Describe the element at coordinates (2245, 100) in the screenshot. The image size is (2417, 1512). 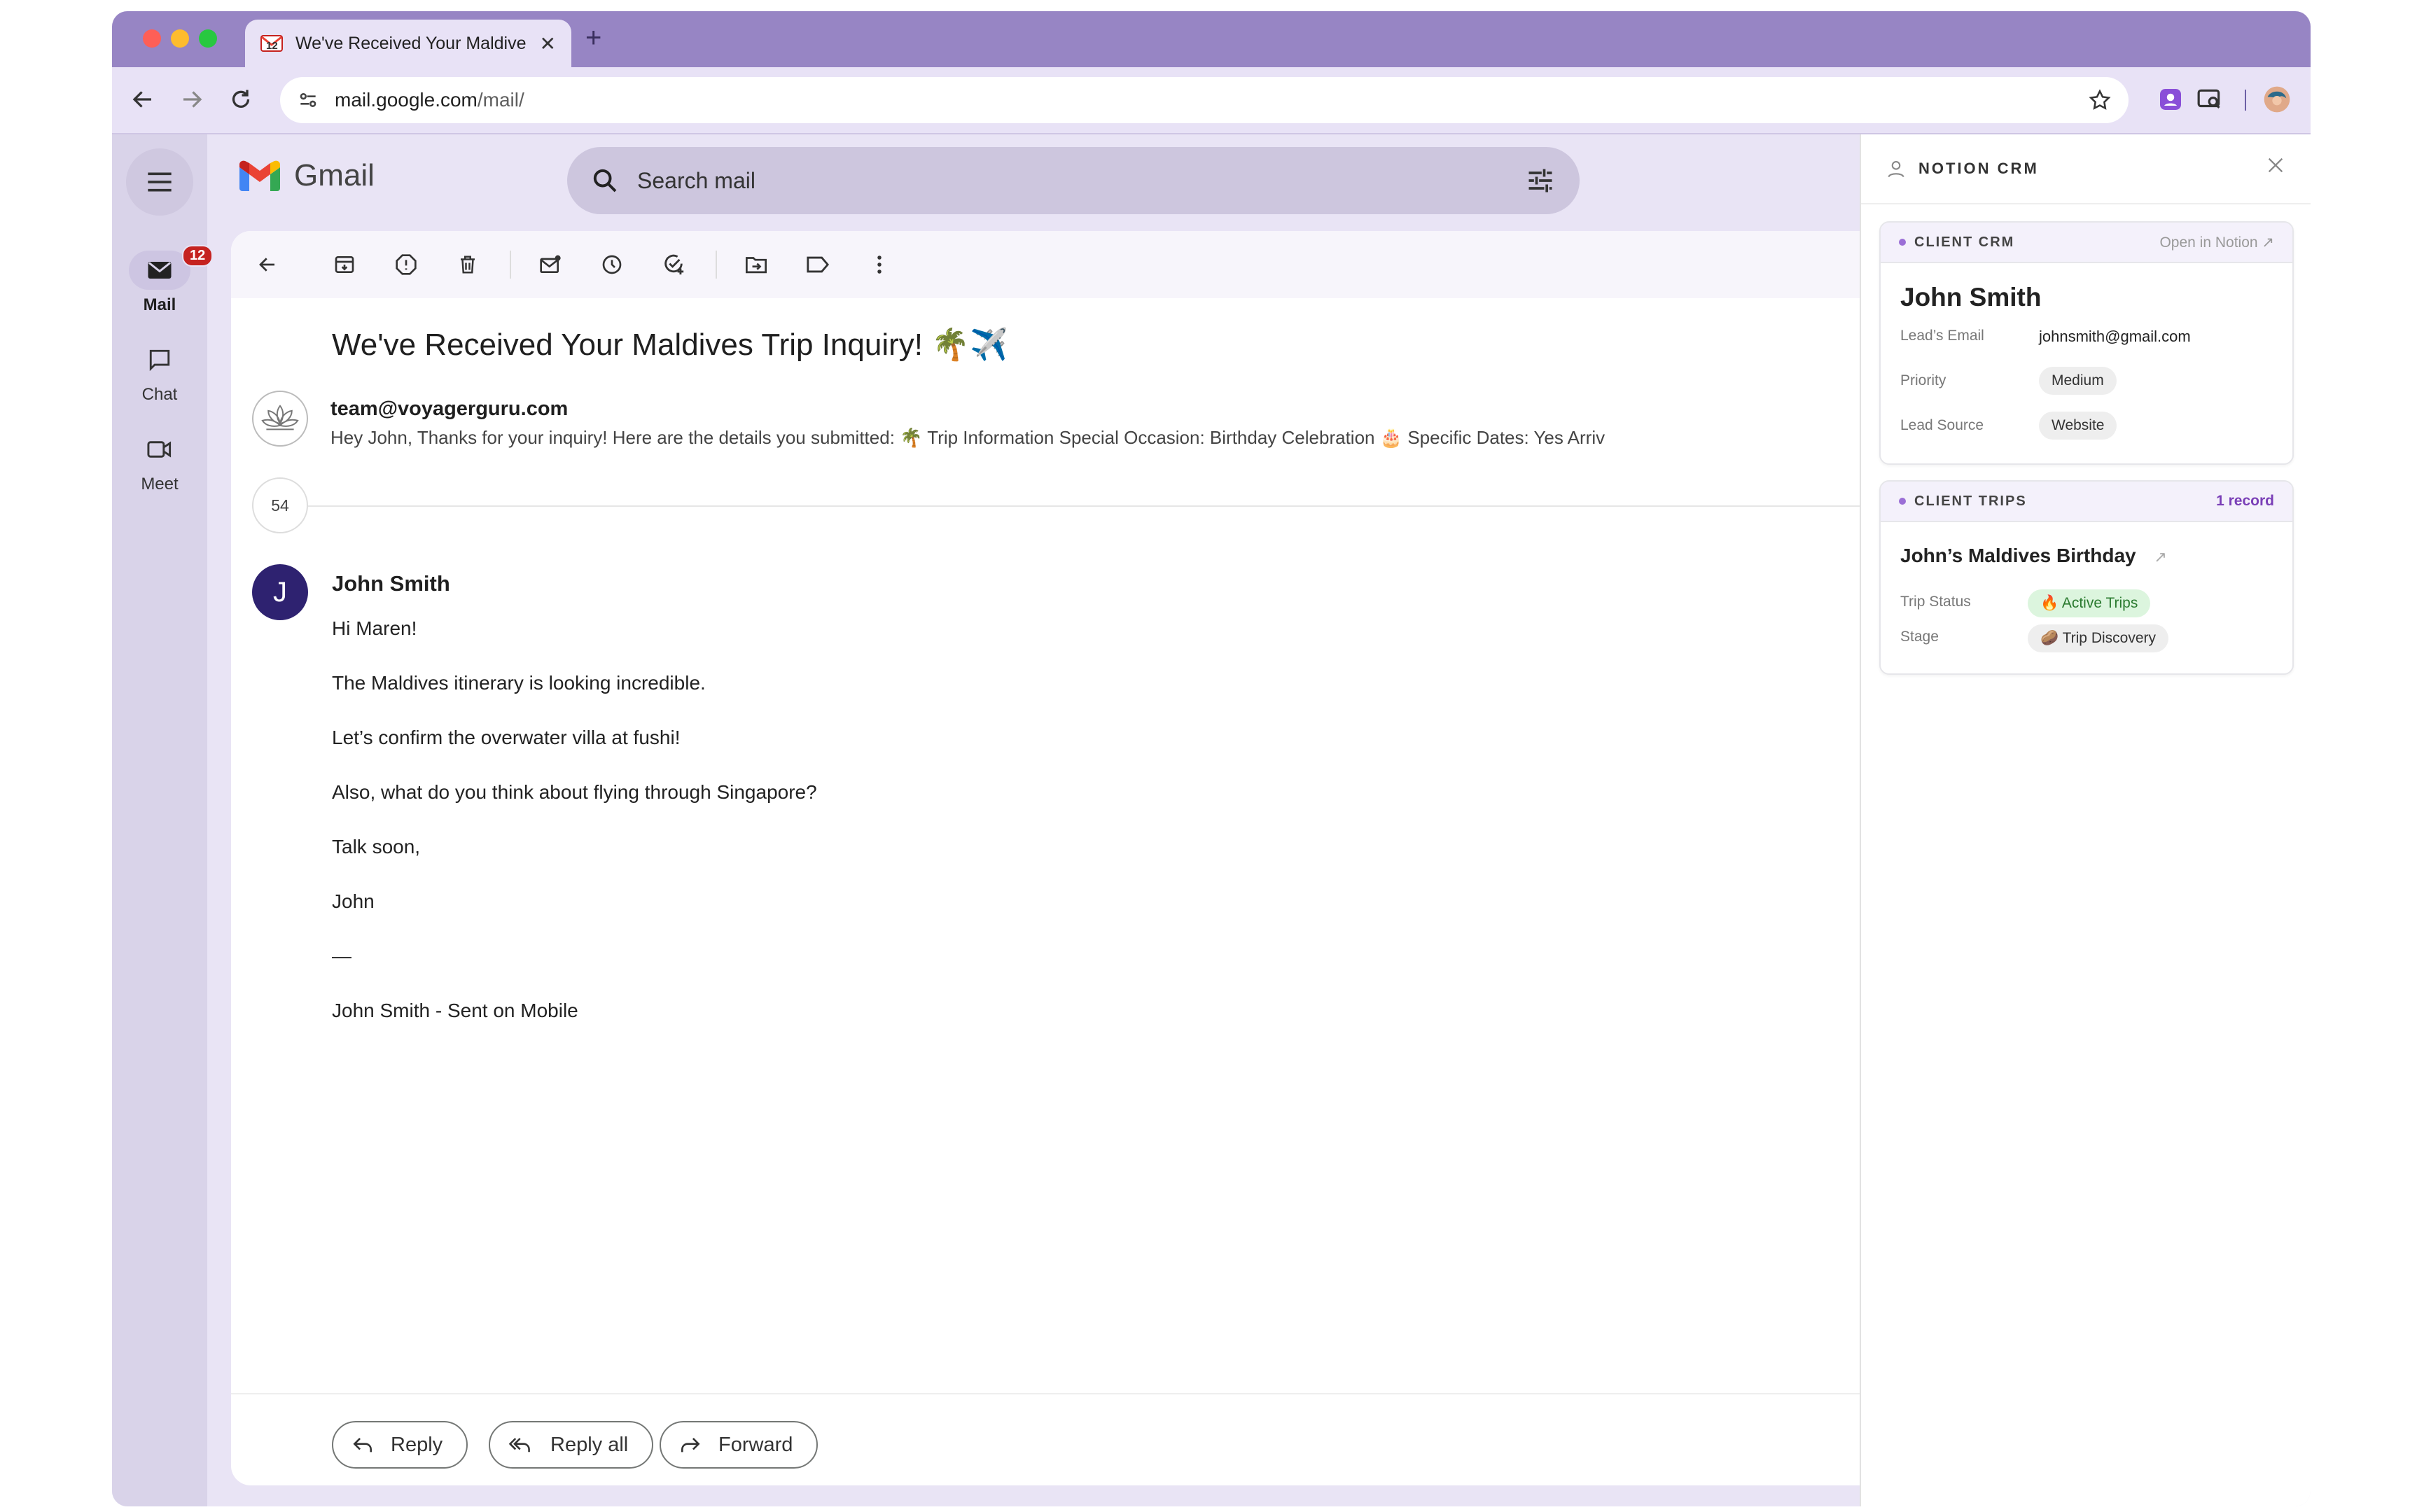
I see `toolbar-divider` at that location.